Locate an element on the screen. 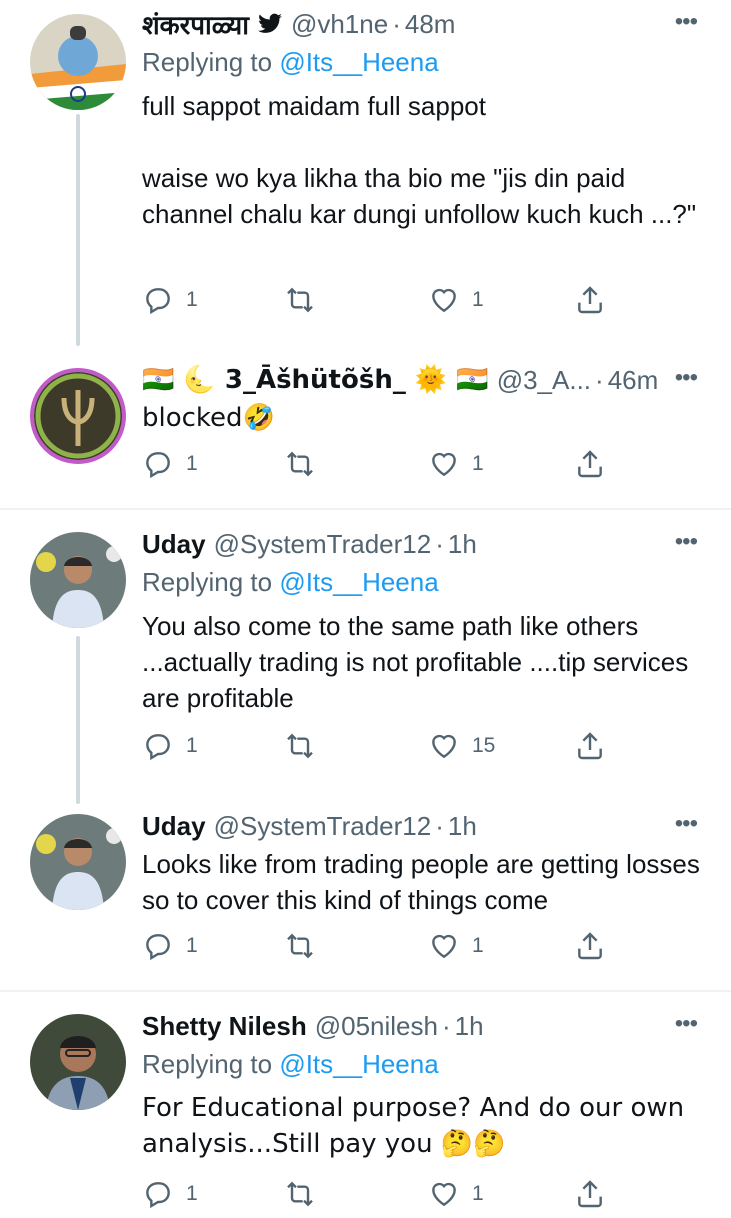  timestamp: 48m is located at coordinates (430, 24).